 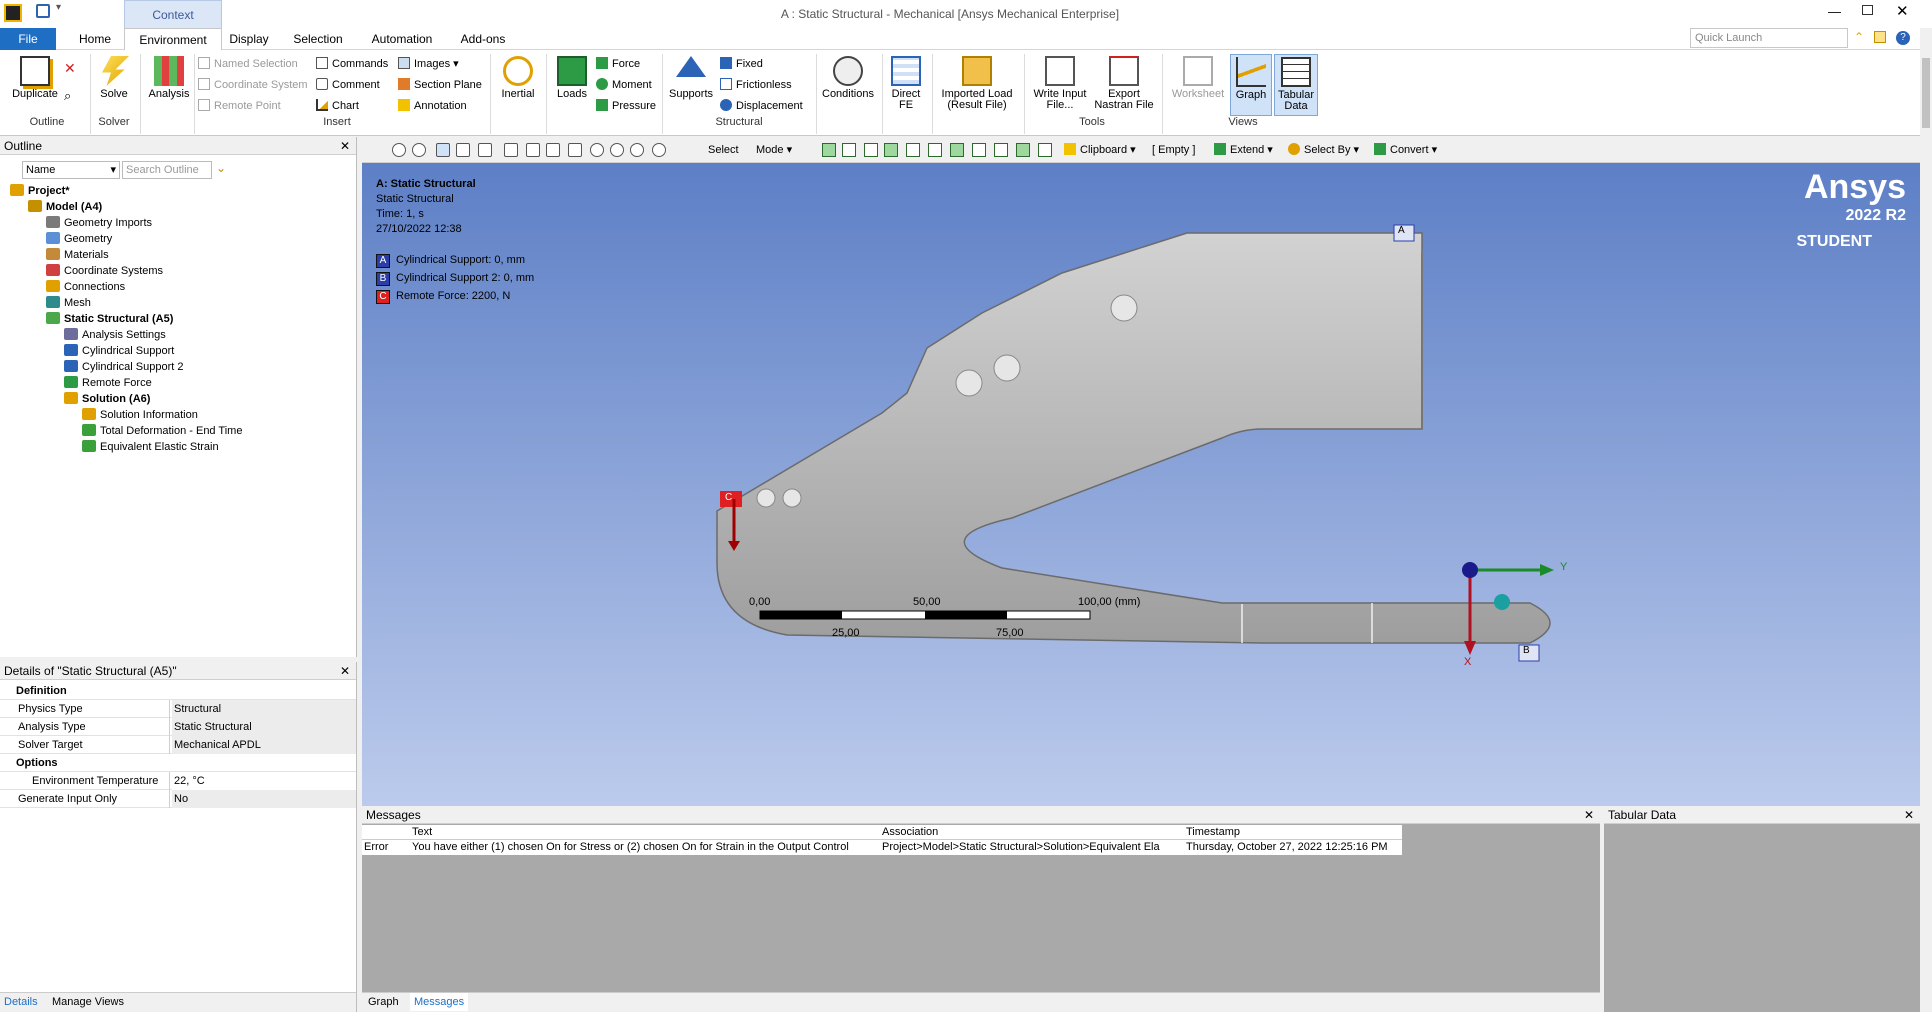 What do you see at coordinates (99, 223) in the screenshot?
I see `tree-item: Geometry Imports` at bounding box center [99, 223].